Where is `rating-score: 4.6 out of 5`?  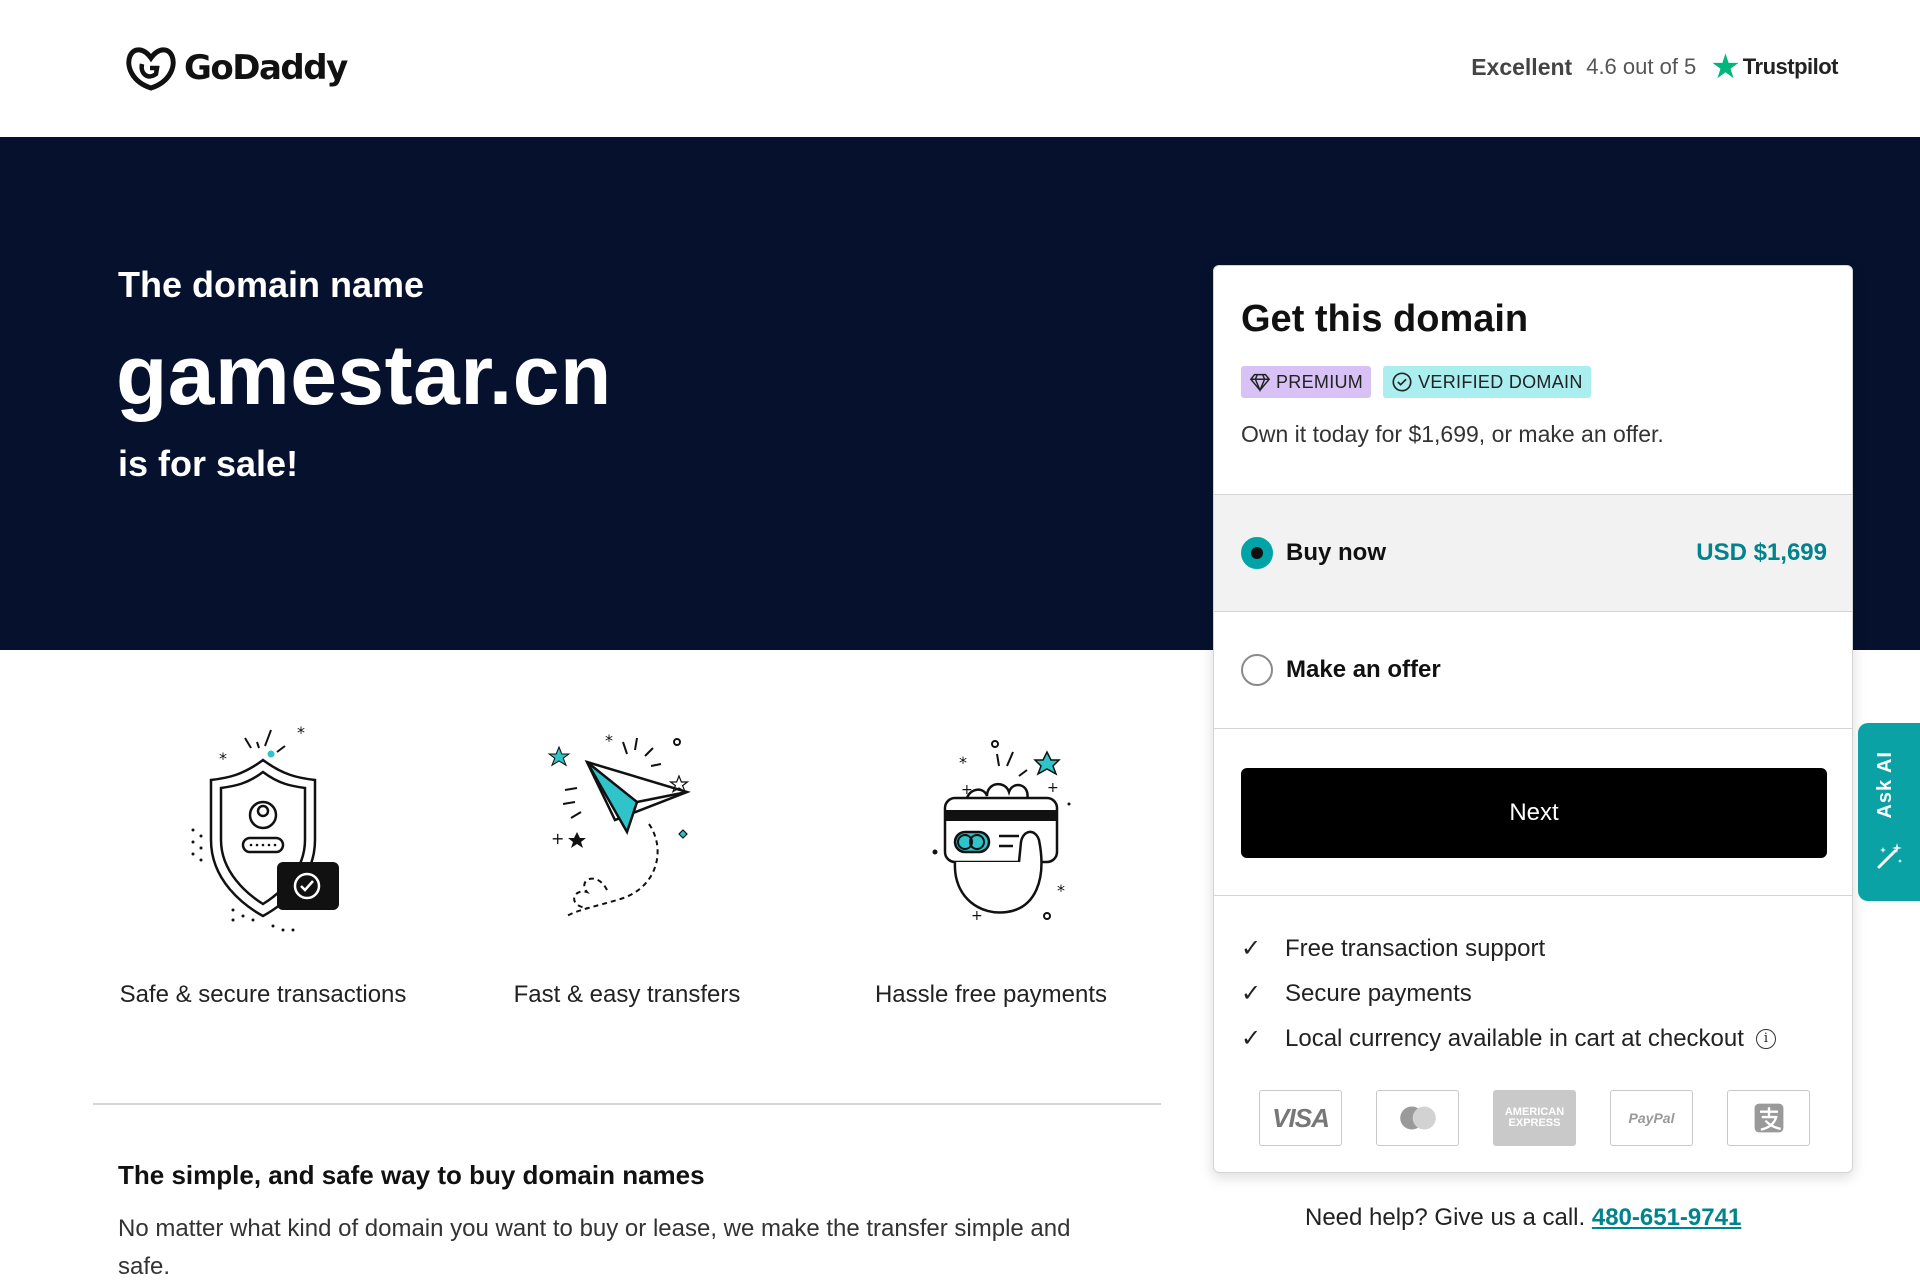 rating-score: 4.6 out of 5 is located at coordinates (1641, 66).